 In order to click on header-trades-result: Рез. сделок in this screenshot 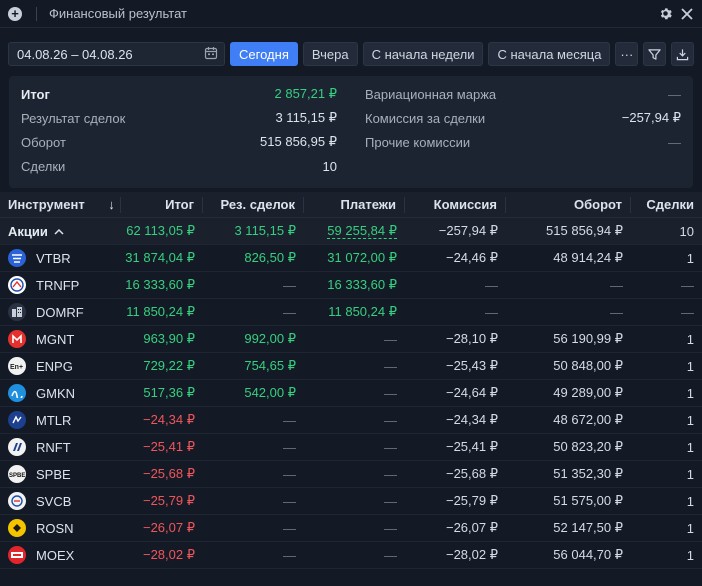, I will do `click(253, 204)`.